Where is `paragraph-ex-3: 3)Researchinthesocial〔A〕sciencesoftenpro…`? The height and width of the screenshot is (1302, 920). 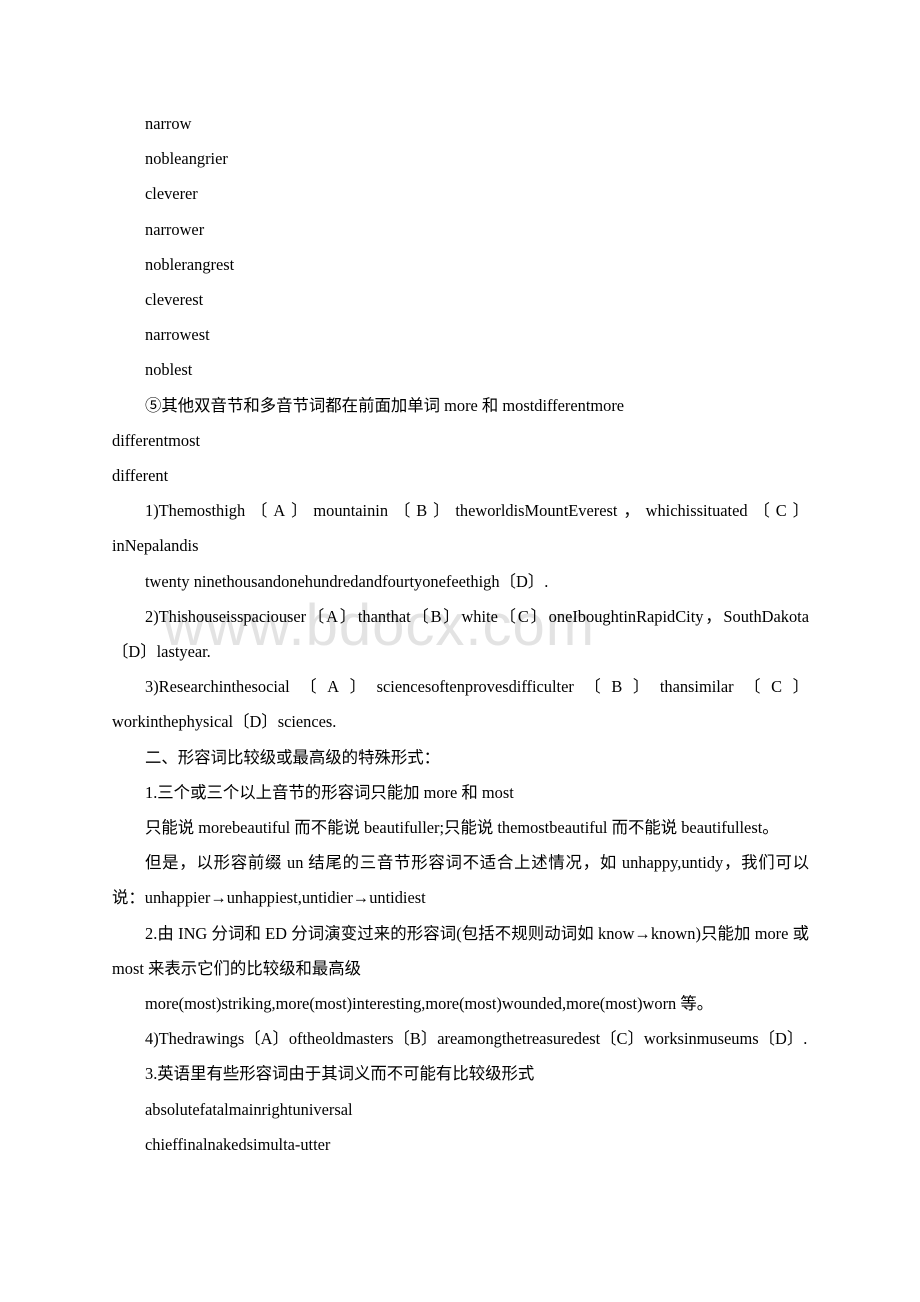 paragraph-ex-3: 3)Researchinthesocial〔A〕sciencesoftenpro… is located at coordinates (460, 704).